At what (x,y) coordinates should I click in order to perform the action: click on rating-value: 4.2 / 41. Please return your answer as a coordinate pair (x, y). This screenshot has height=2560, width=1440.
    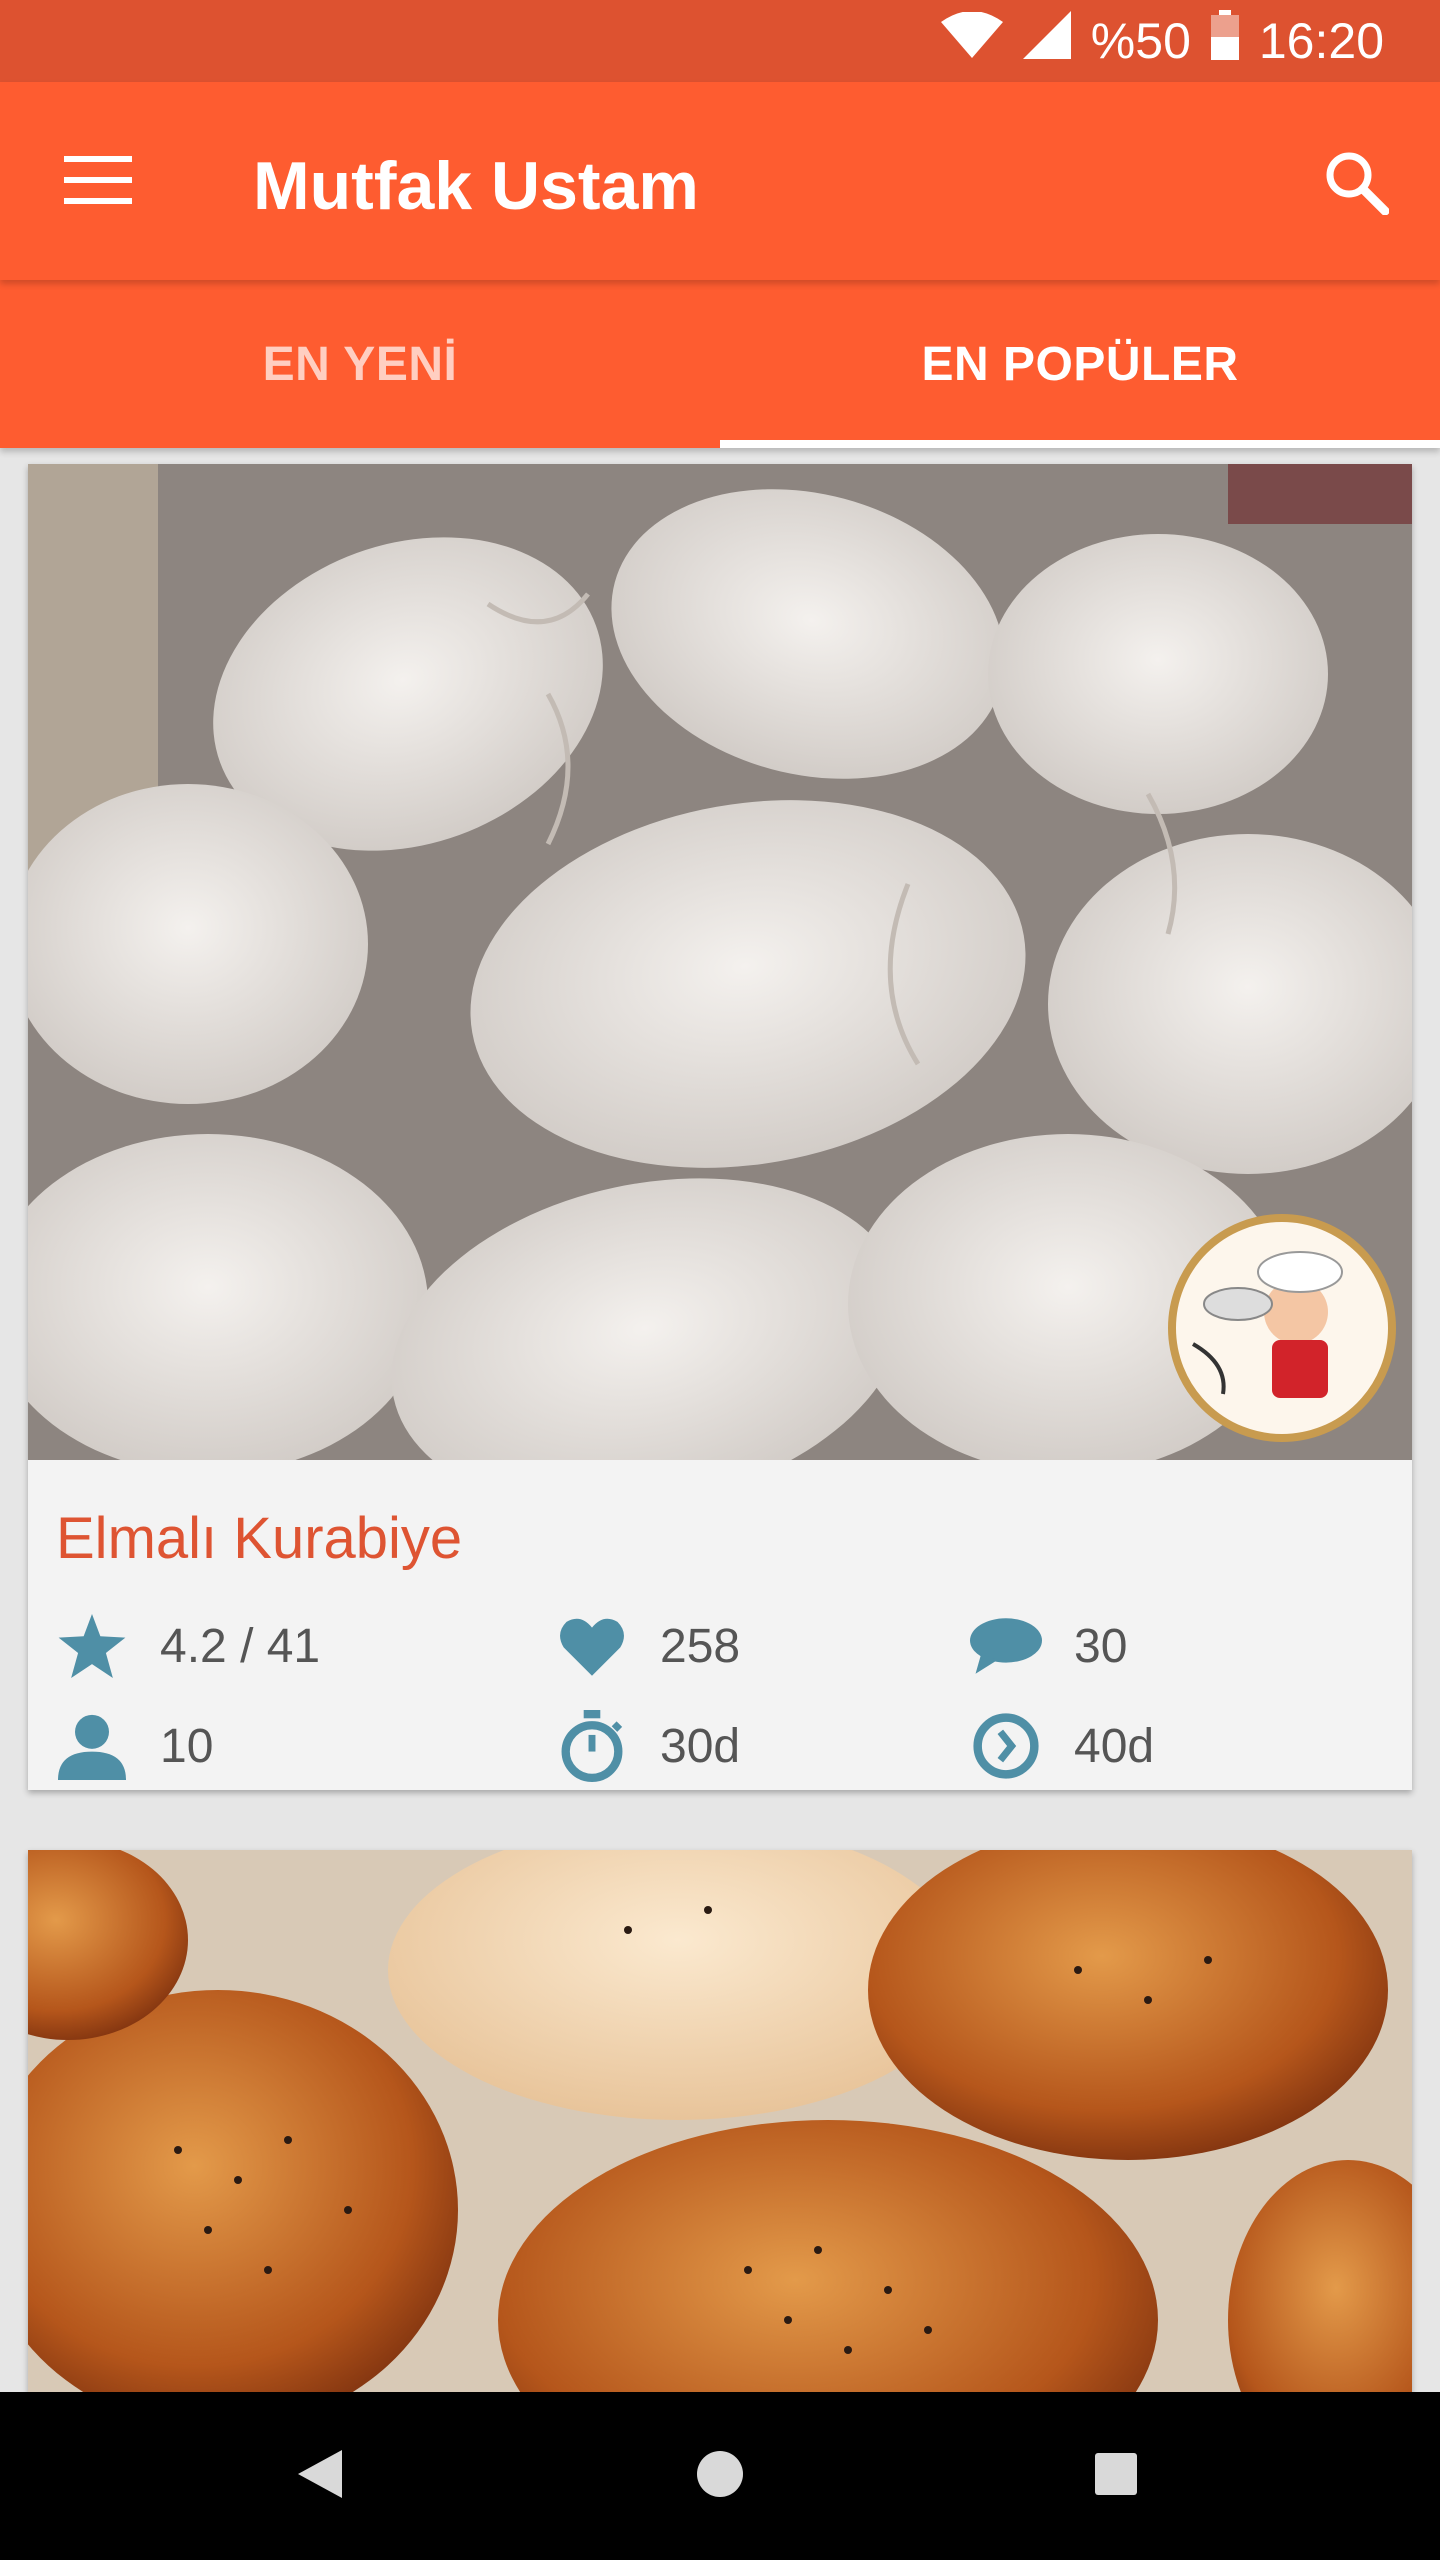
    Looking at the image, I should click on (240, 1646).